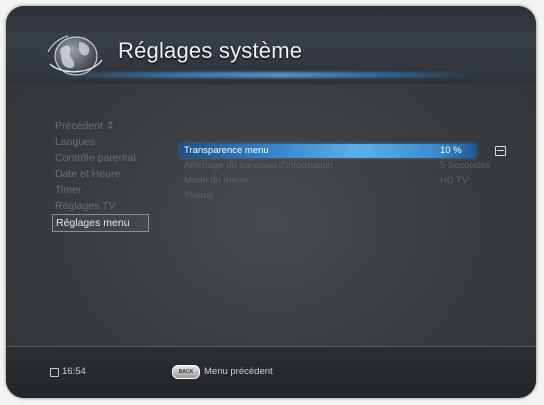 The height and width of the screenshot is (405, 544). What do you see at coordinates (226, 150) in the screenshot?
I see `setting-label: Transparence menu` at bounding box center [226, 150].